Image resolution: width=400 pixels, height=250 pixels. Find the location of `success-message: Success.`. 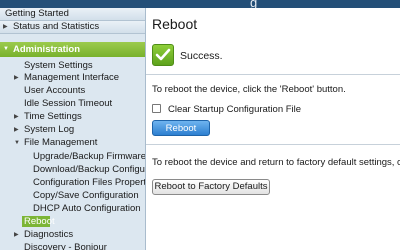

success-message: Success. is located at coordinates (201, 56).